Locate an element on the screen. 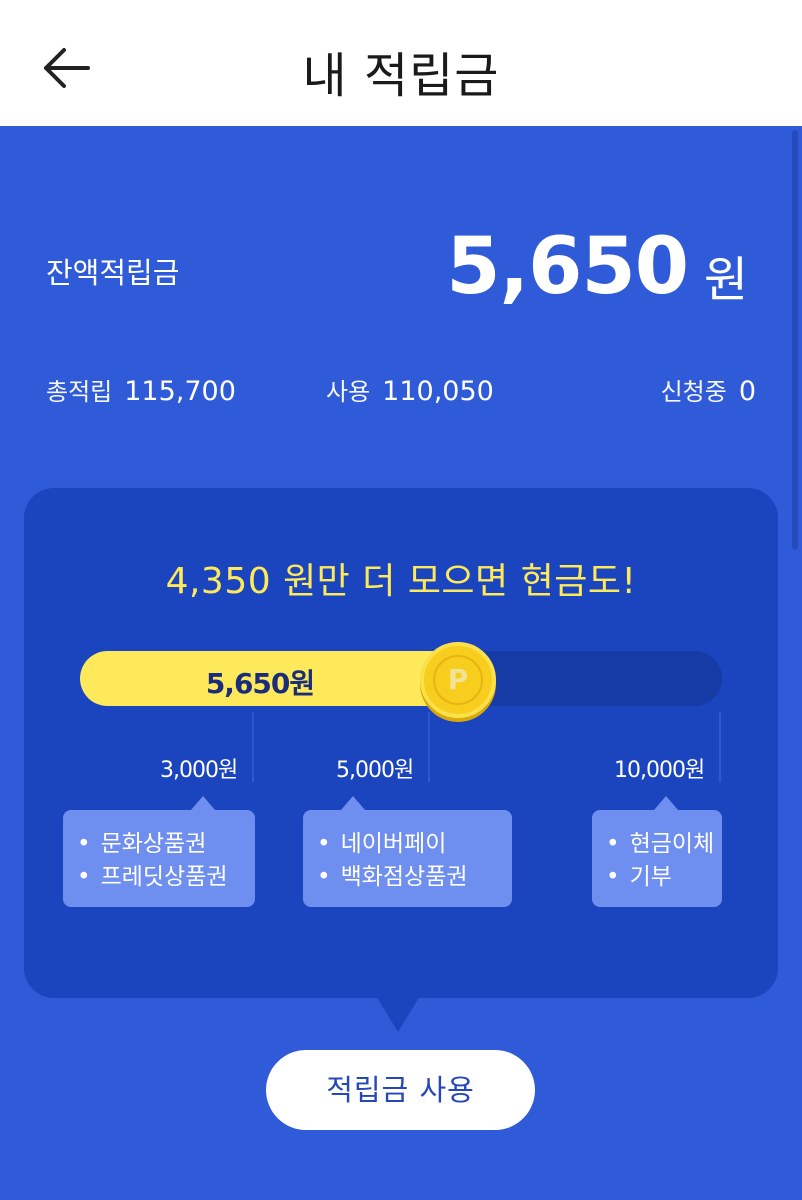  point-coin-icon: P is located at coordinates (458, 680).